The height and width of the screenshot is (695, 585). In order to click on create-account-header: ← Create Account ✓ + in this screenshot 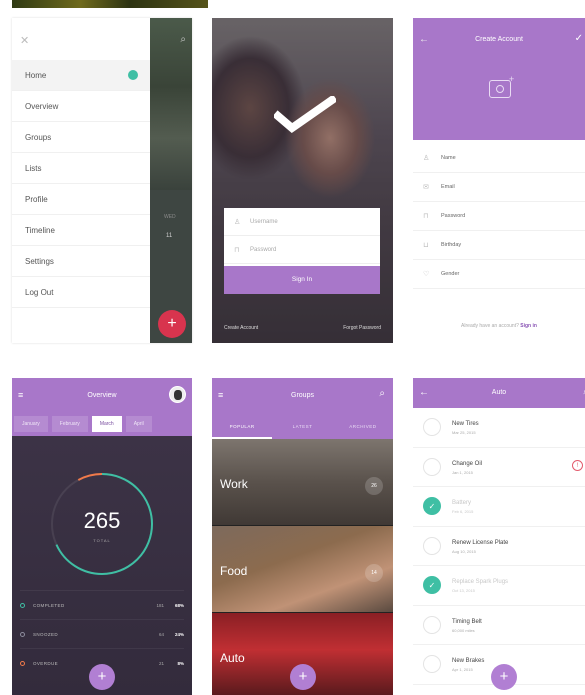, I will do `click(499, 79)`.